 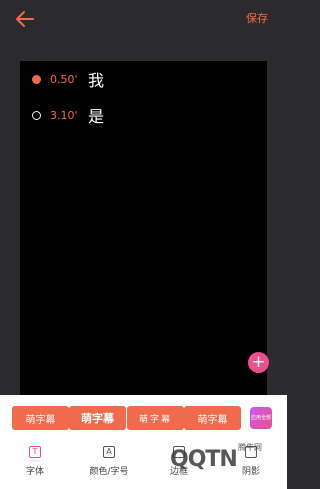 What do you see at coordinates (36, 115) in the screenshot?
I see `lyric-unselected-dot-icon` at bounding box center [36, 115].